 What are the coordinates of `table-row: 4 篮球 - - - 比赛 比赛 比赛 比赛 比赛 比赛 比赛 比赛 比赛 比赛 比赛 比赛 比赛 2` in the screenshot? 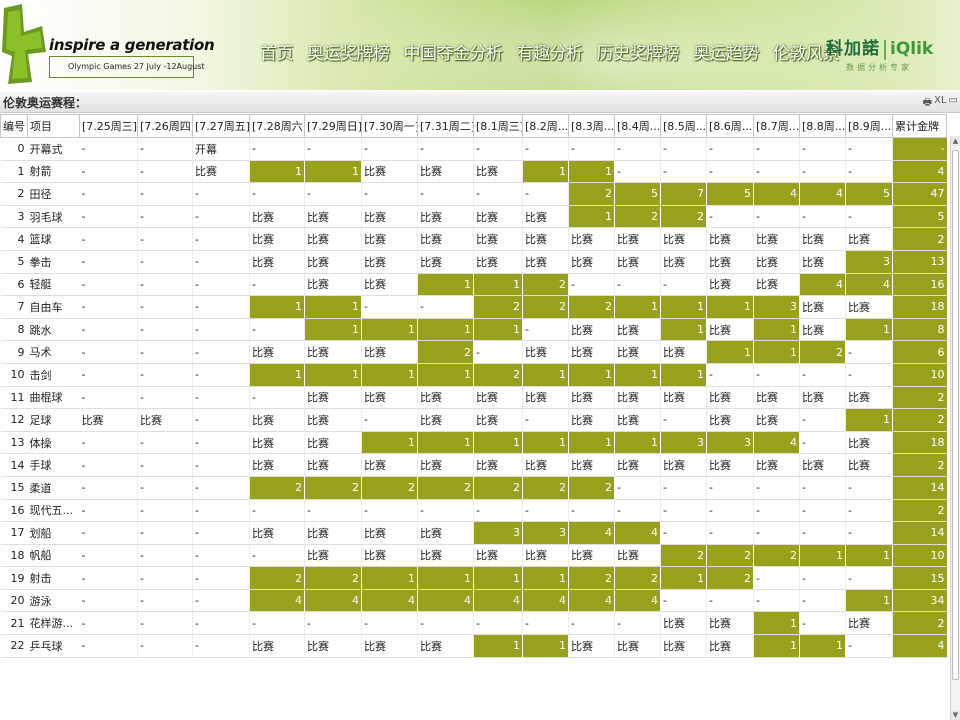 It's located at (473, 239).